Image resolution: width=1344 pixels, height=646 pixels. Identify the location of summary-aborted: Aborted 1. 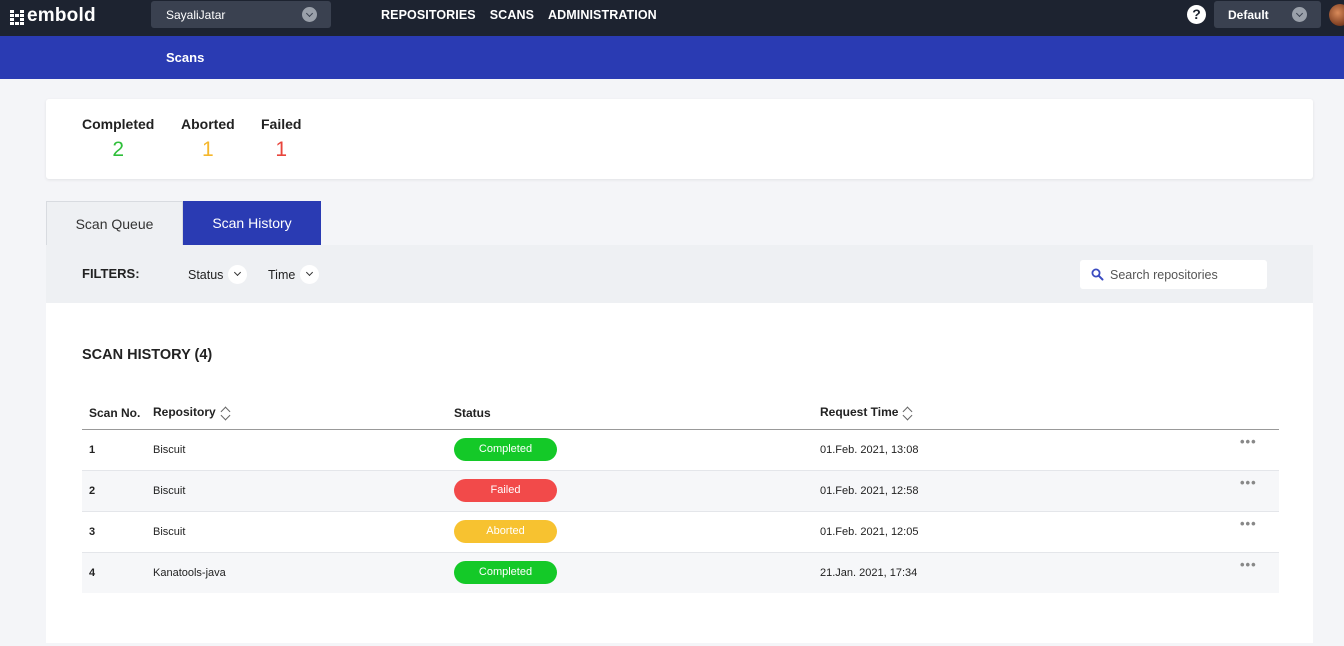
(208, 139).